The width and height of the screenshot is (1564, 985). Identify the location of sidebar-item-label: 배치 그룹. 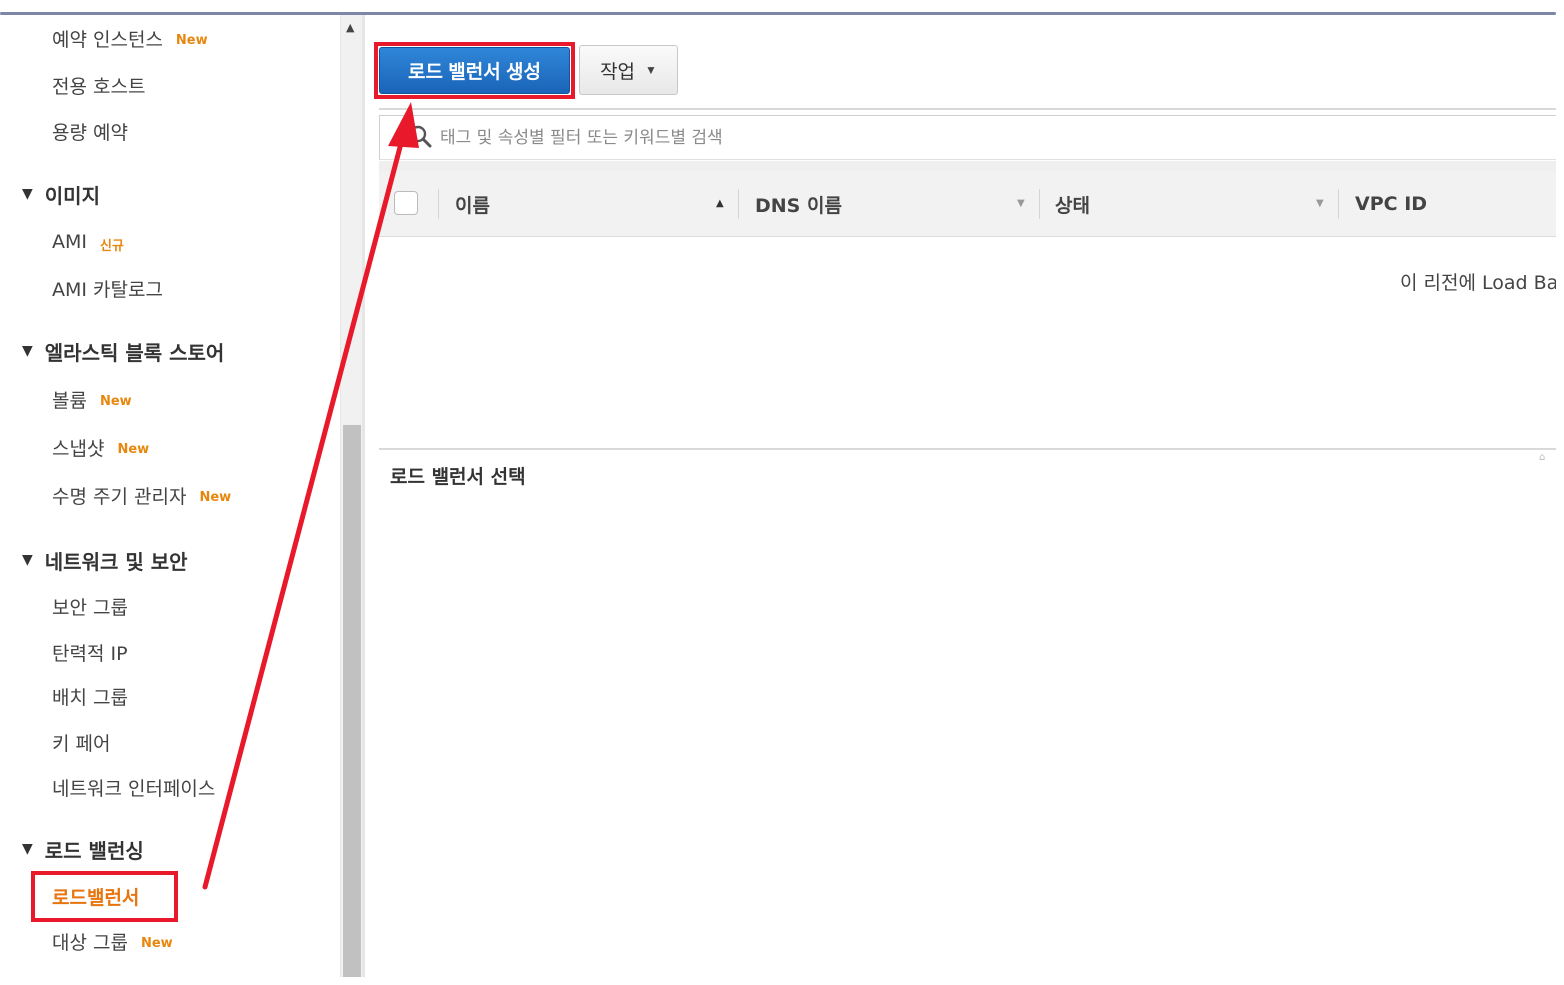
(90, 697).